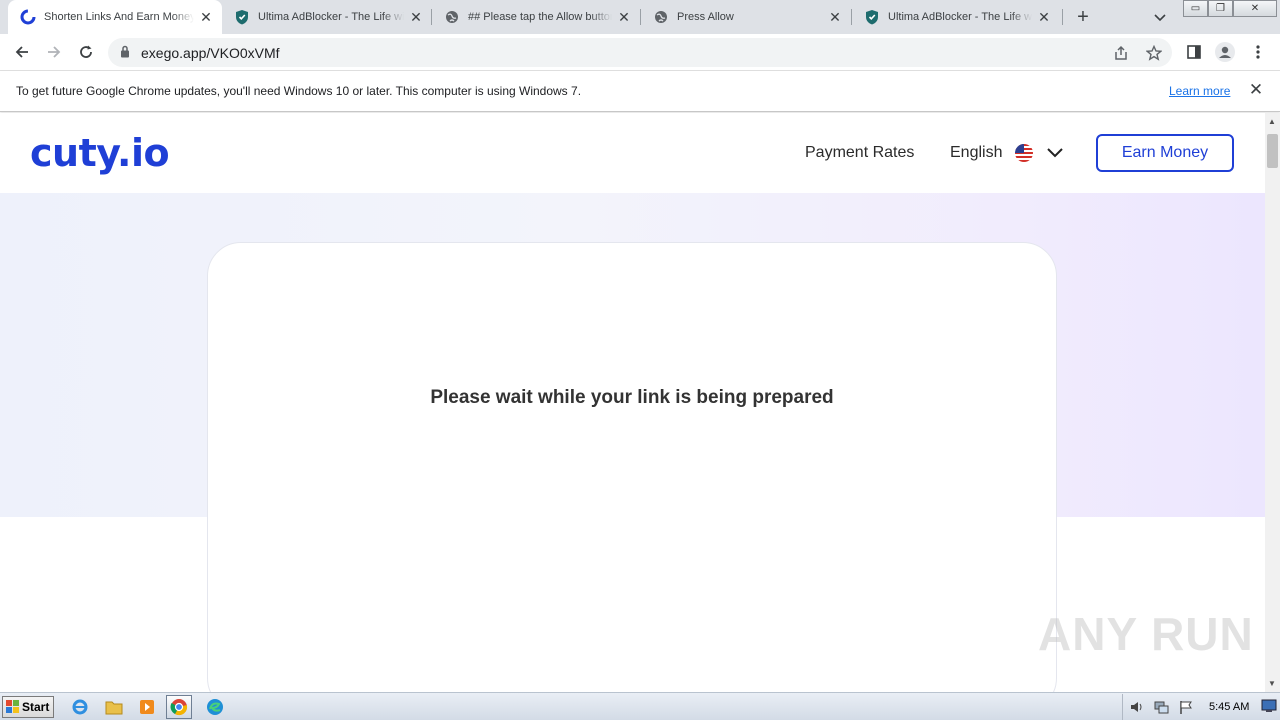 The image size is (1280, 720). Describe the element at coordinates (125, 54) in the screenshot. I see `lock-icon` at that location.